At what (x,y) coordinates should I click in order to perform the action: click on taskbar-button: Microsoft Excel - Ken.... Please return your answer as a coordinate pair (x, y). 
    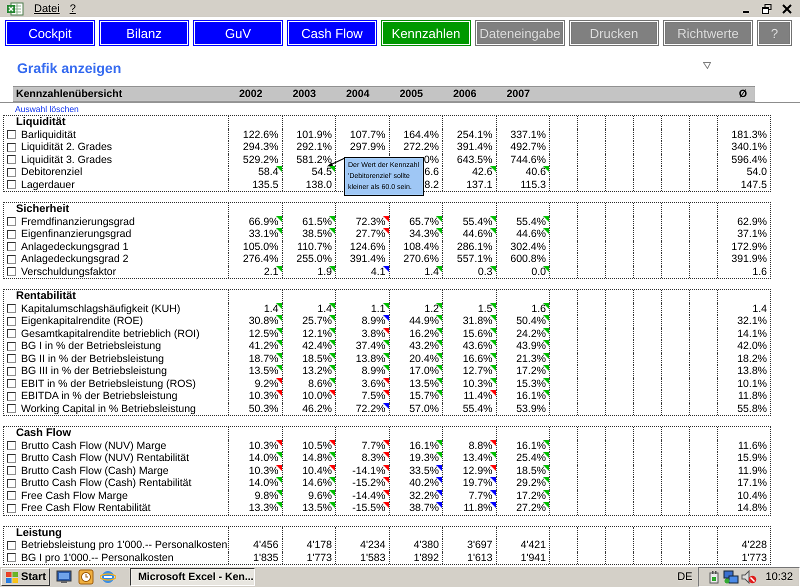
    Looking at the image, I should click on (193, 577).